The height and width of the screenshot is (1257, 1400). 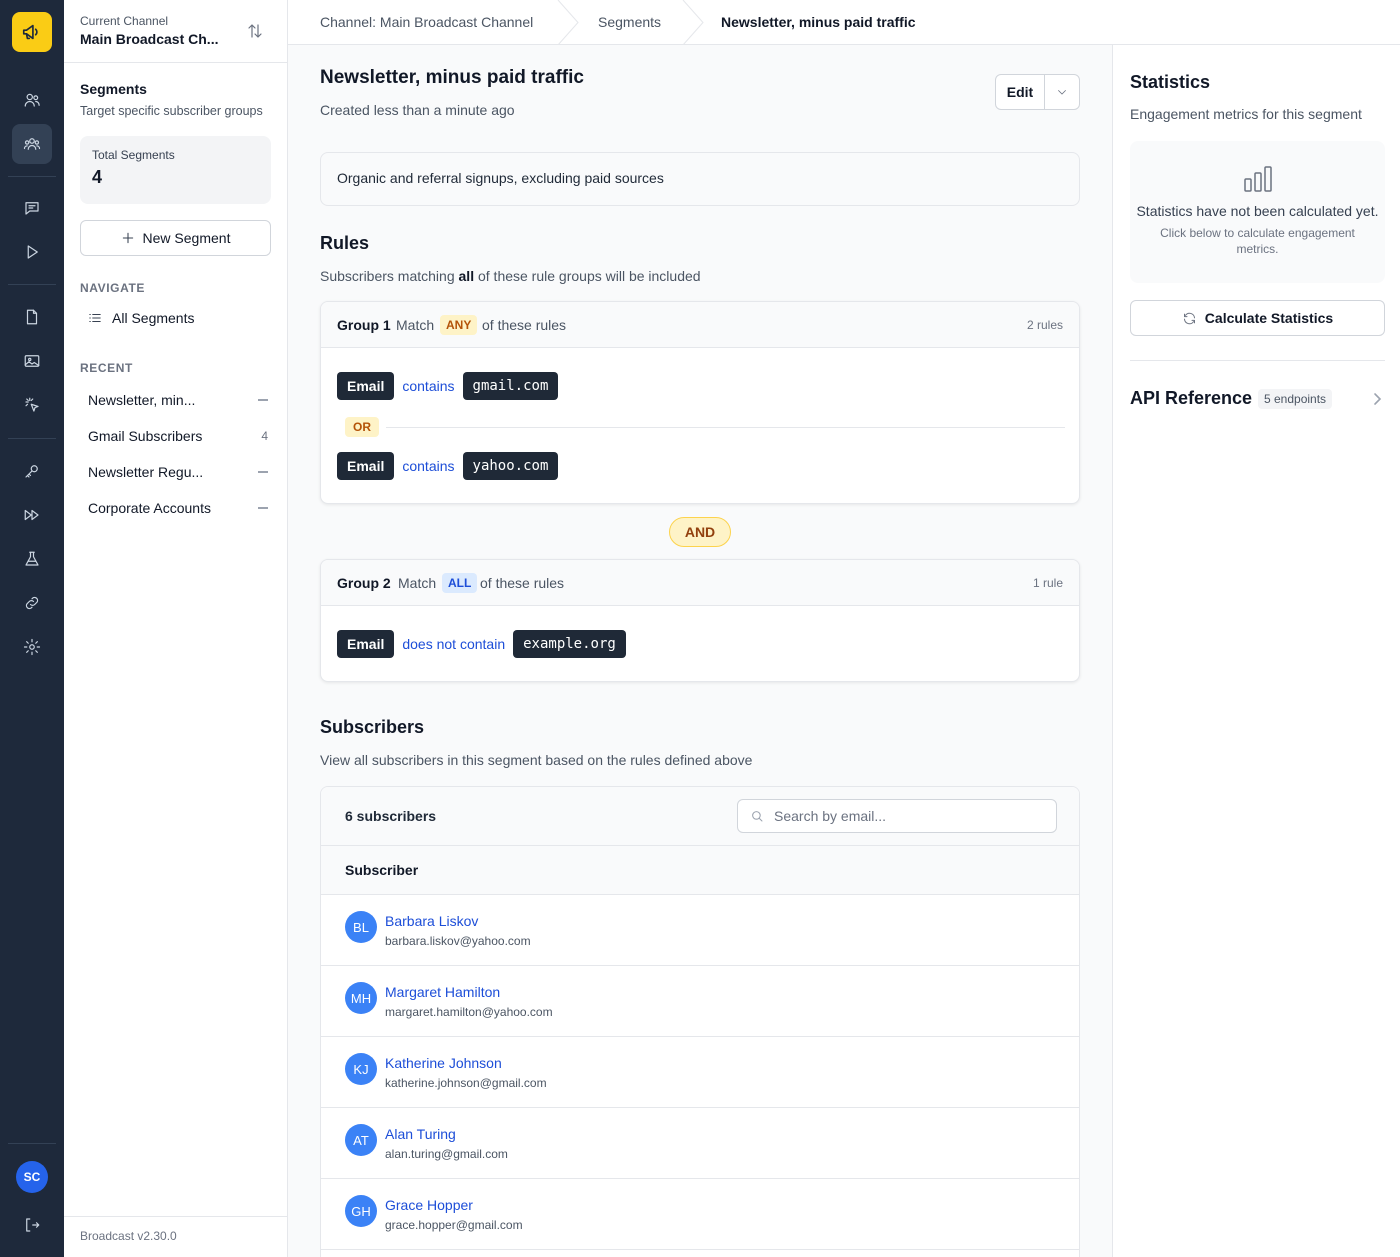 What do you see at coordinates (364, 325) in the screenshot?
I see `rule-group-name: Group 1` at bounding box center [364, 325].